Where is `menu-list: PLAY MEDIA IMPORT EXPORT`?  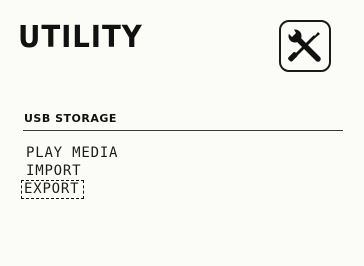
menu-list: PLAY MEDIA IMPORT EXPORT is located at coordinates (69, 171).